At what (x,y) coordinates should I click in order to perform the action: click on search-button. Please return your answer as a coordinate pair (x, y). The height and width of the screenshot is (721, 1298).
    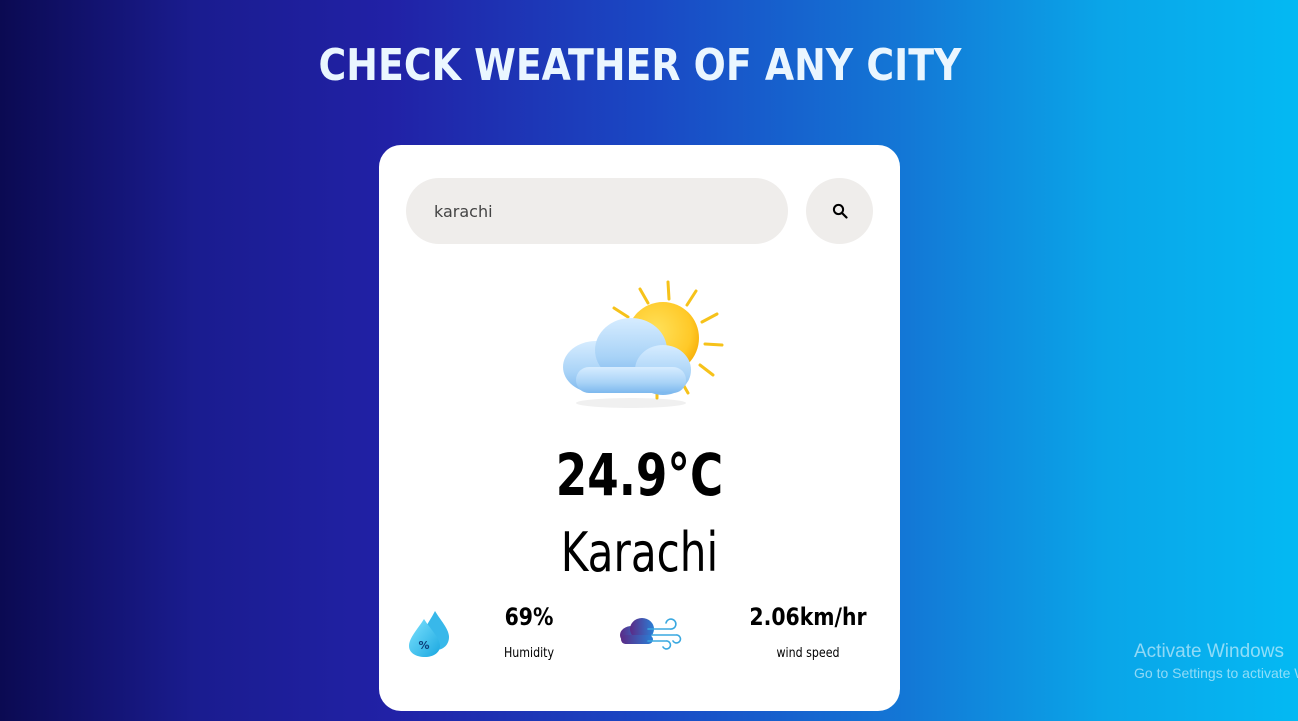
    Looking at the image, I should click on (839, 211).